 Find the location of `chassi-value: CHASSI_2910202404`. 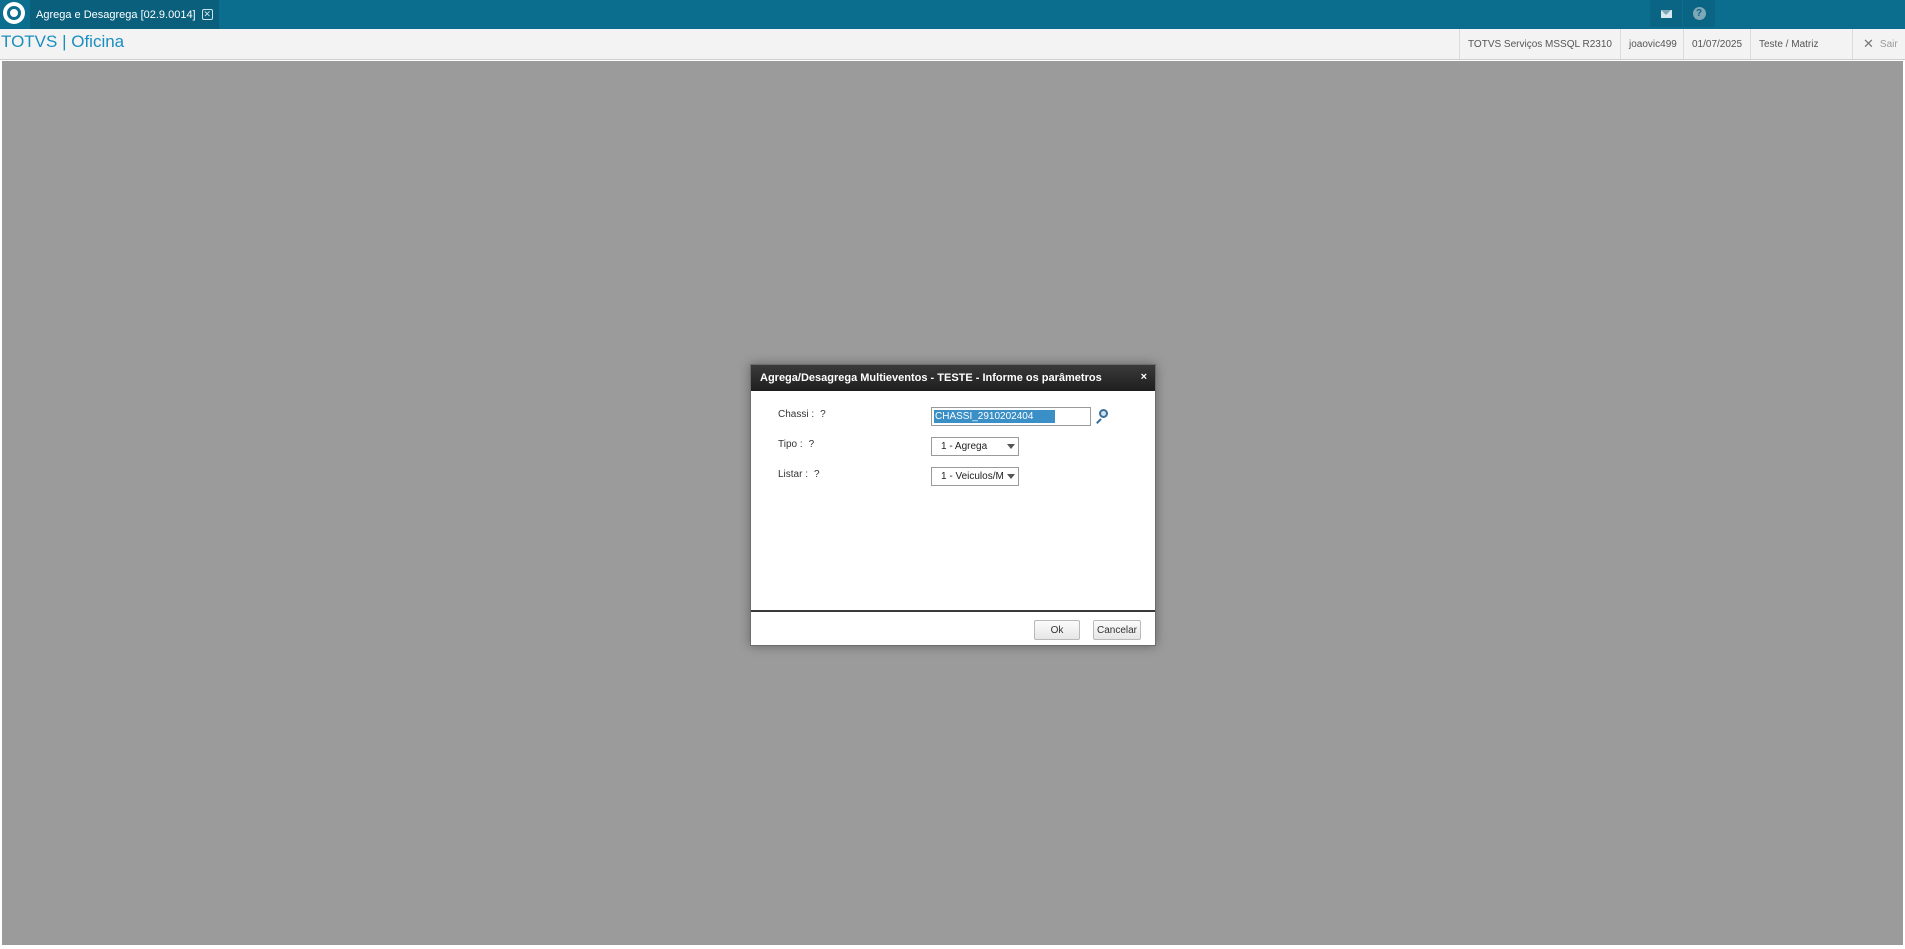

chassi-value: CHASSI_2910202404 is located at coordinates (995, 416).